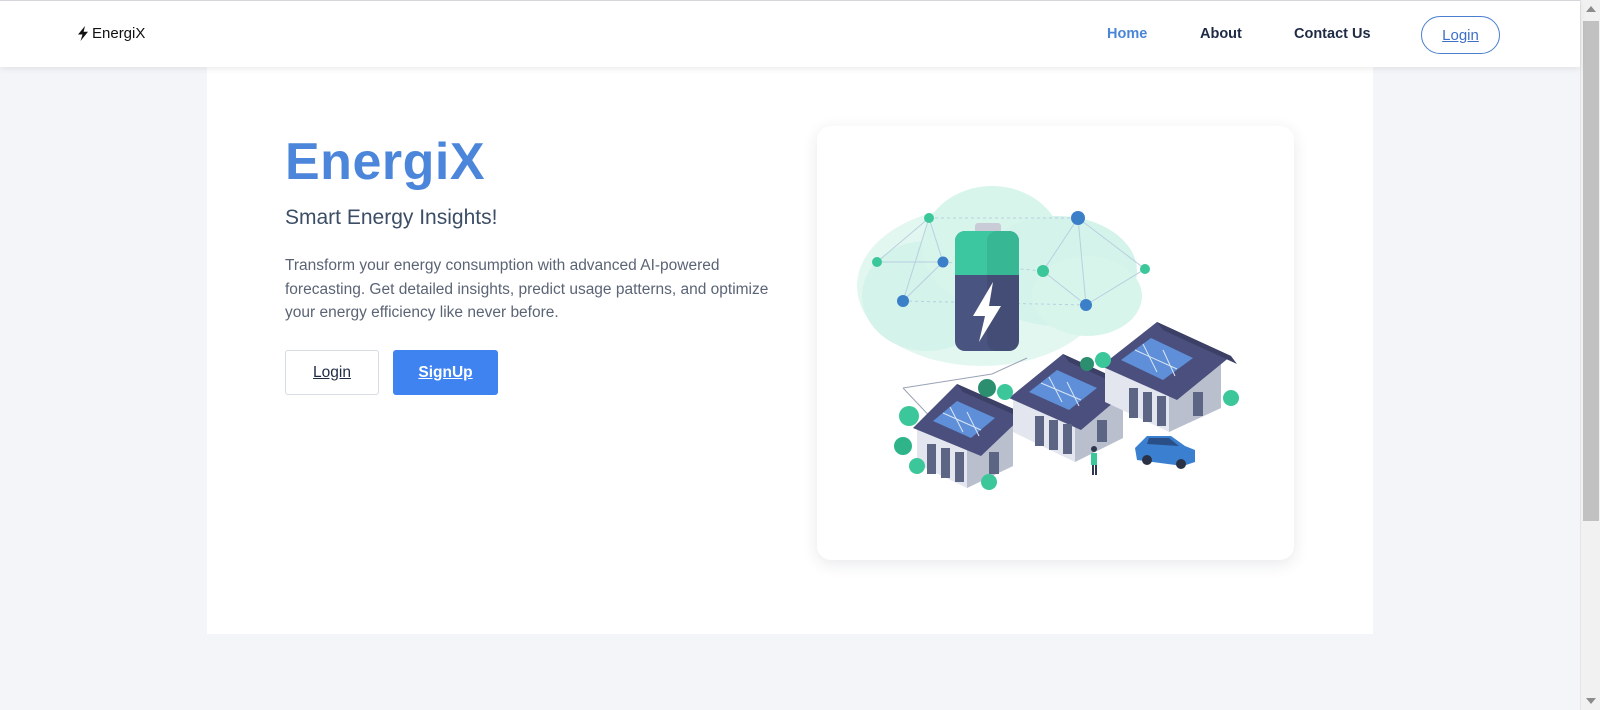 This screenshot has width=1600, height=710. What do you see at coordinates (391, 217) in the screenshot?
I see `hero-subtitle: Smart Energy Insights!` at bounding box center [391, 217].